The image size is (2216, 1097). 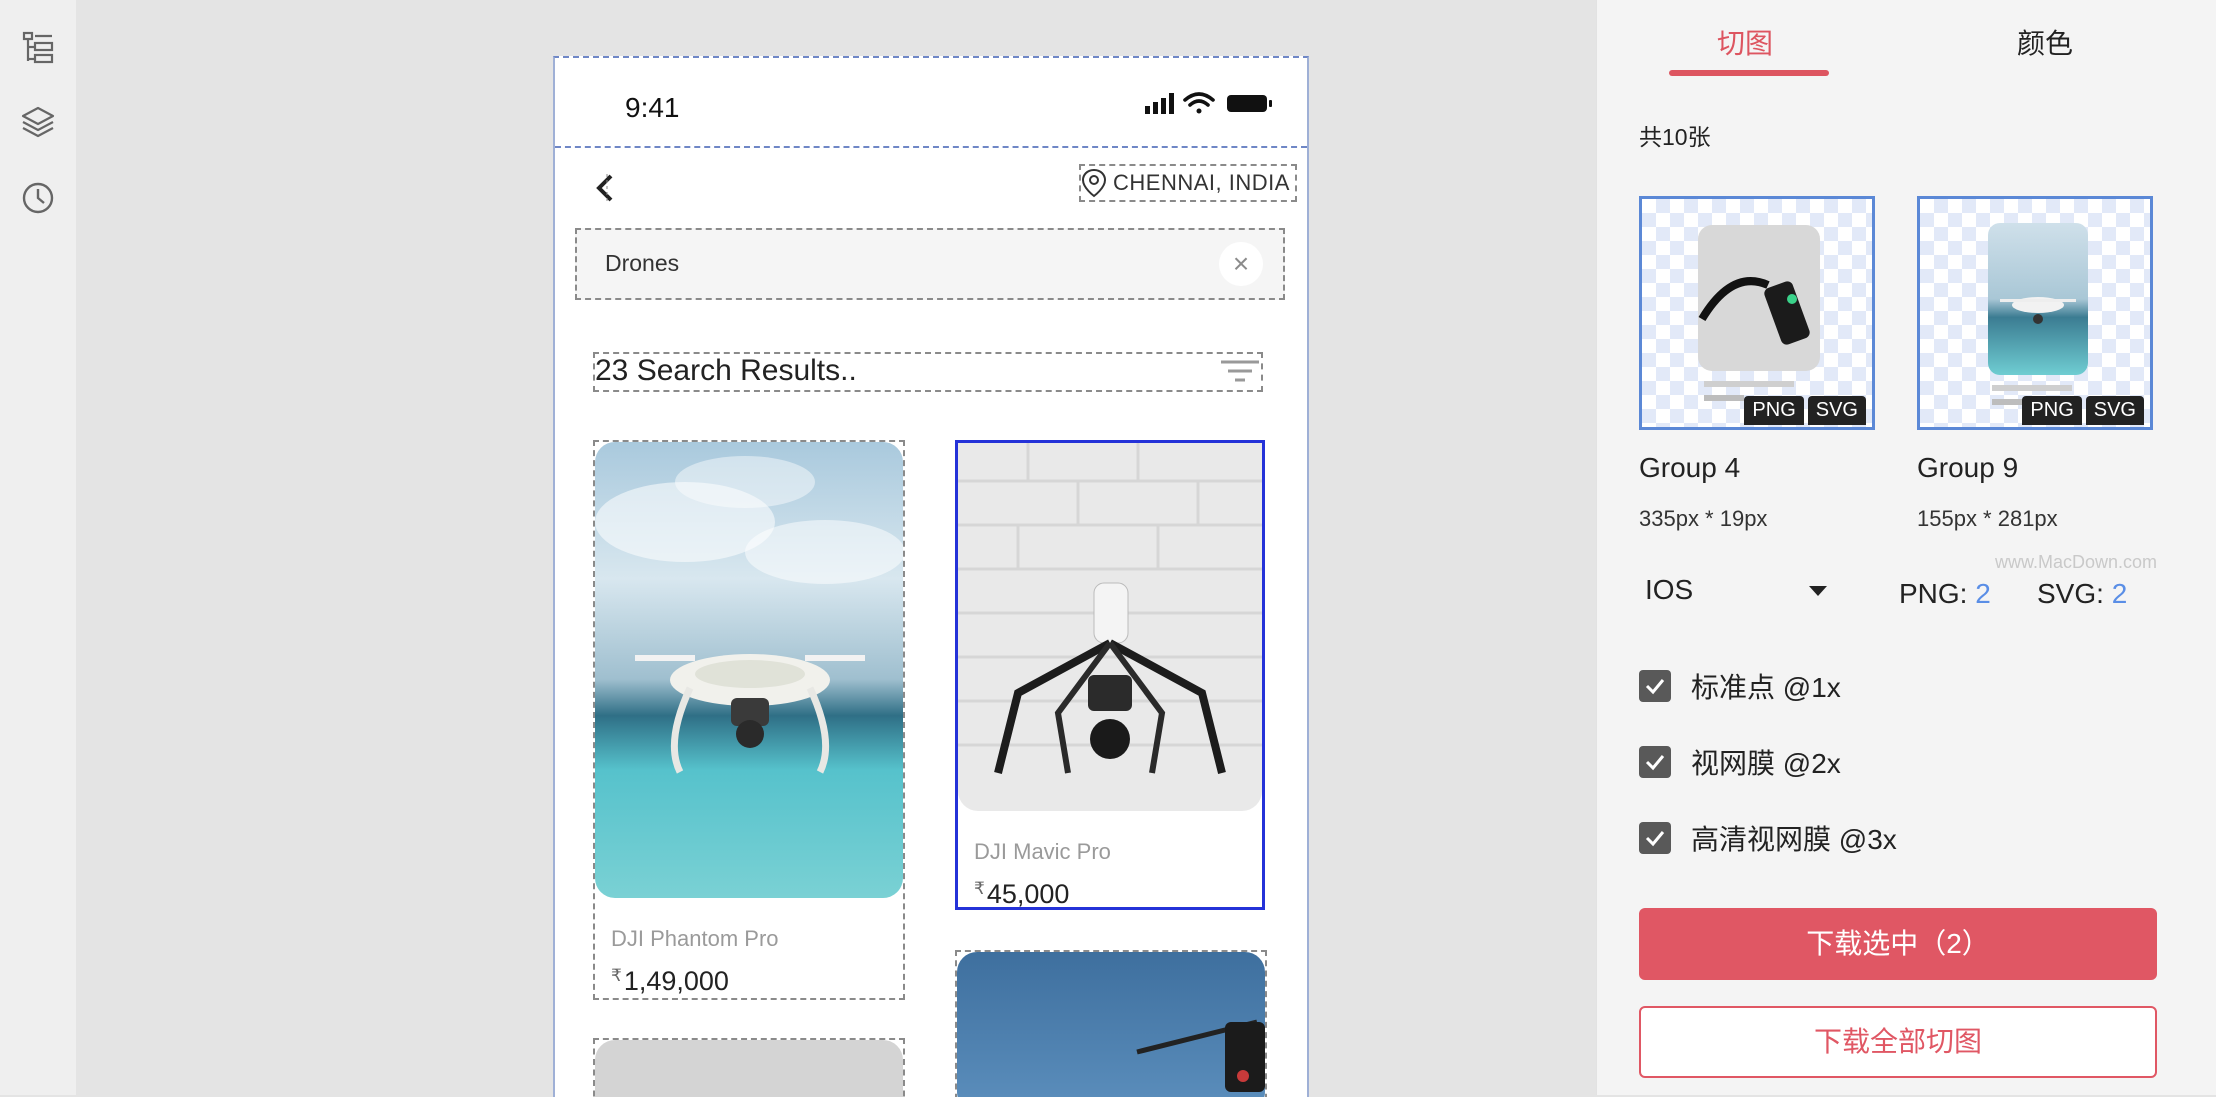 I want to click on scale-option-3x: 高清视网膜 @3x, so click(x=1768, y=838).